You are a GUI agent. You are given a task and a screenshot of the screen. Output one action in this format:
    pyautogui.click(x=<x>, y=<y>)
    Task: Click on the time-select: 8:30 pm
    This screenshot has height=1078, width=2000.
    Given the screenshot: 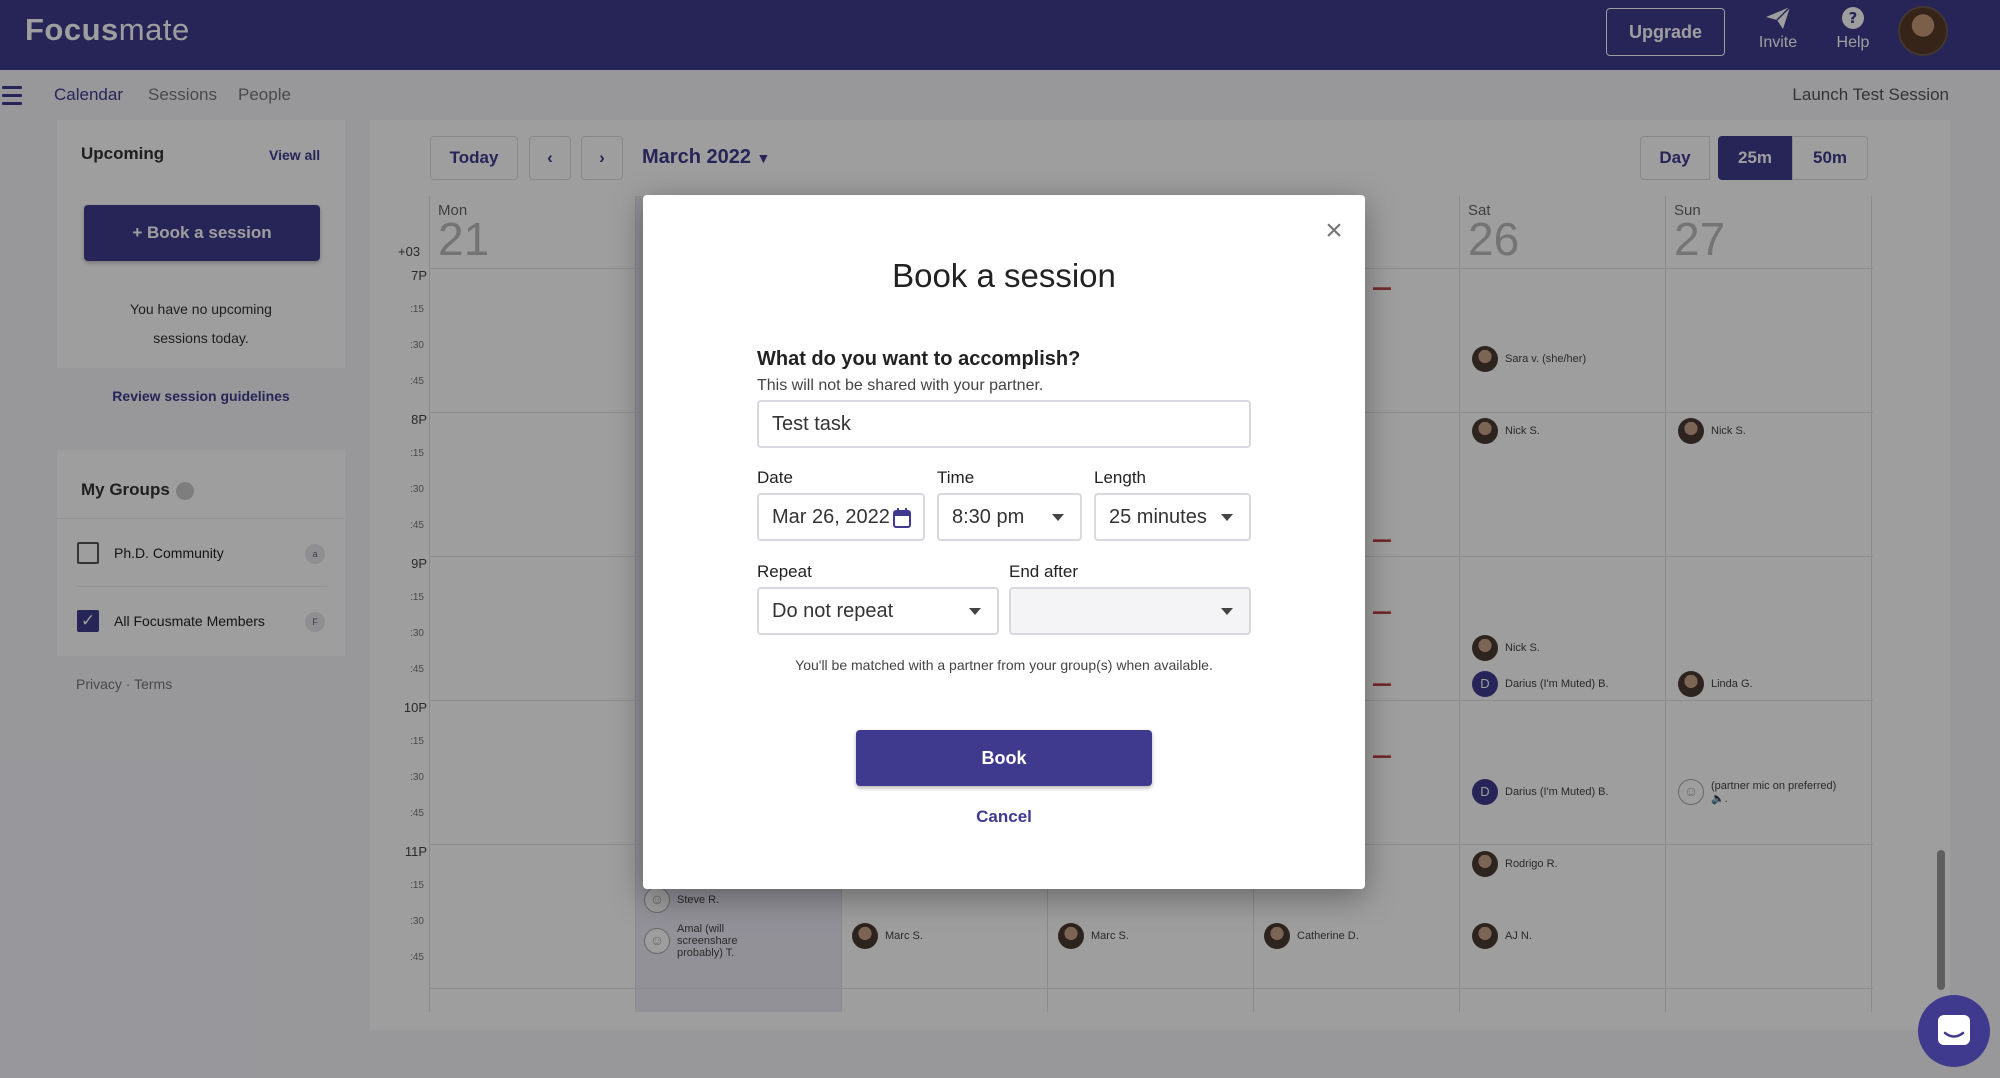 What is the action you would take?
    pyautogui.click(x=1009, y=517)
    